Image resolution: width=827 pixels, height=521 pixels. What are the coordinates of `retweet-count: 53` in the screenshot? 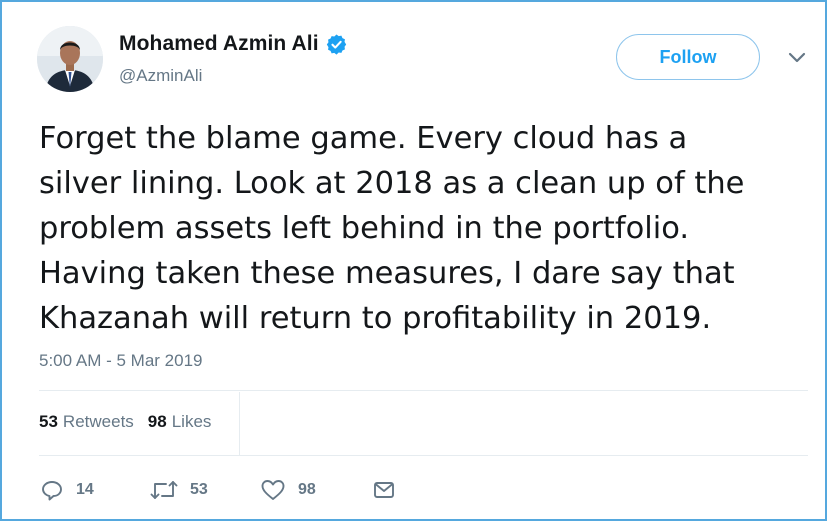 It's located at (199, 489).